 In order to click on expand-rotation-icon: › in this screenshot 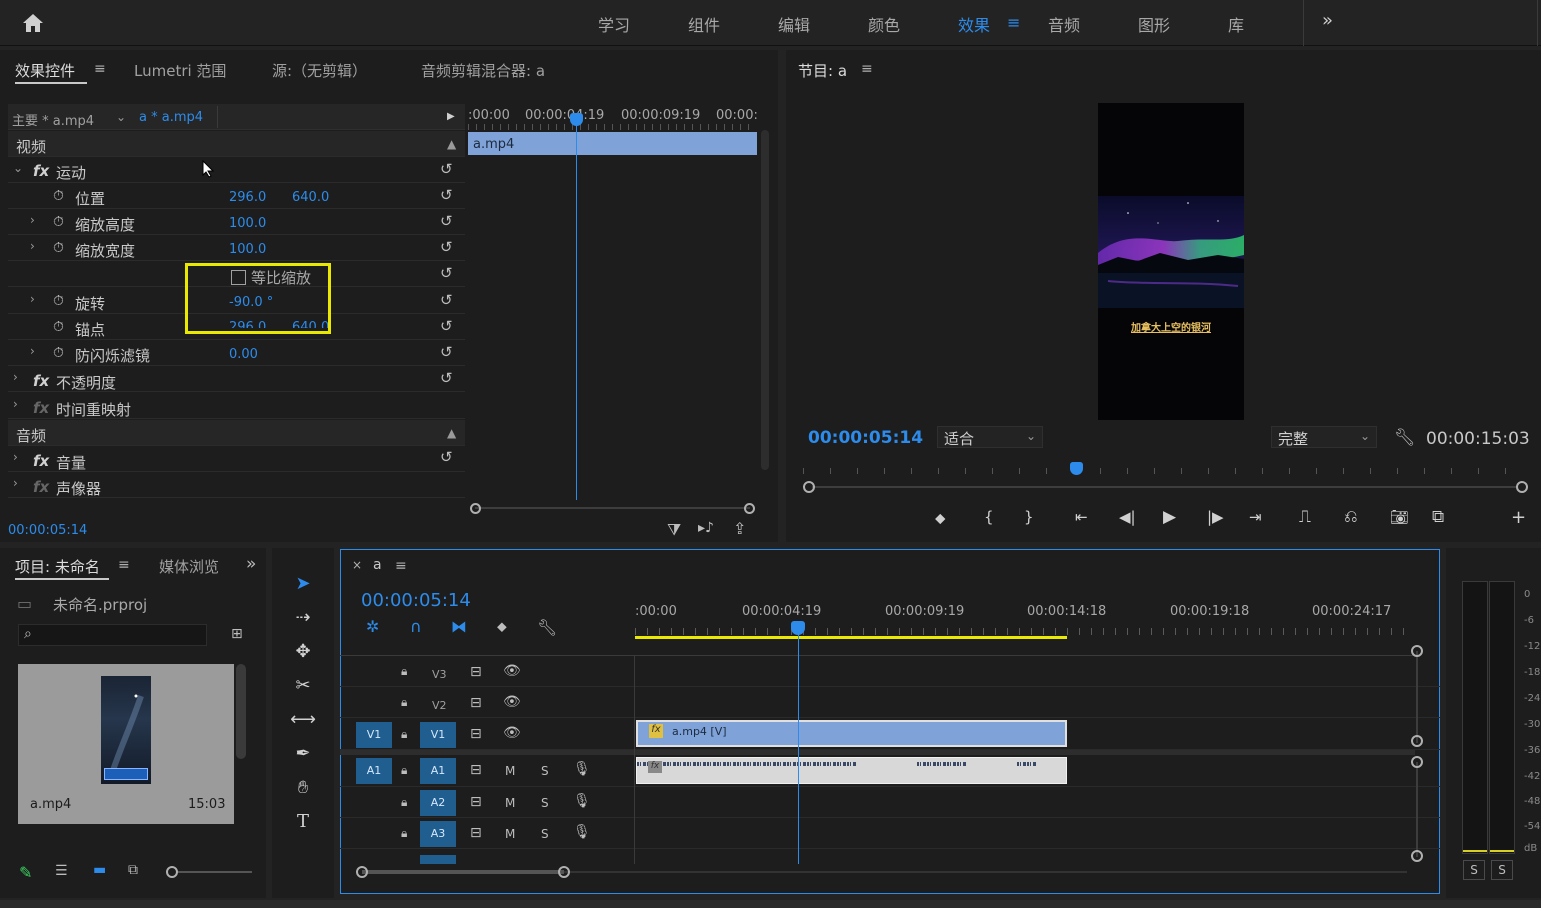, I will do `click(32, 299)`.